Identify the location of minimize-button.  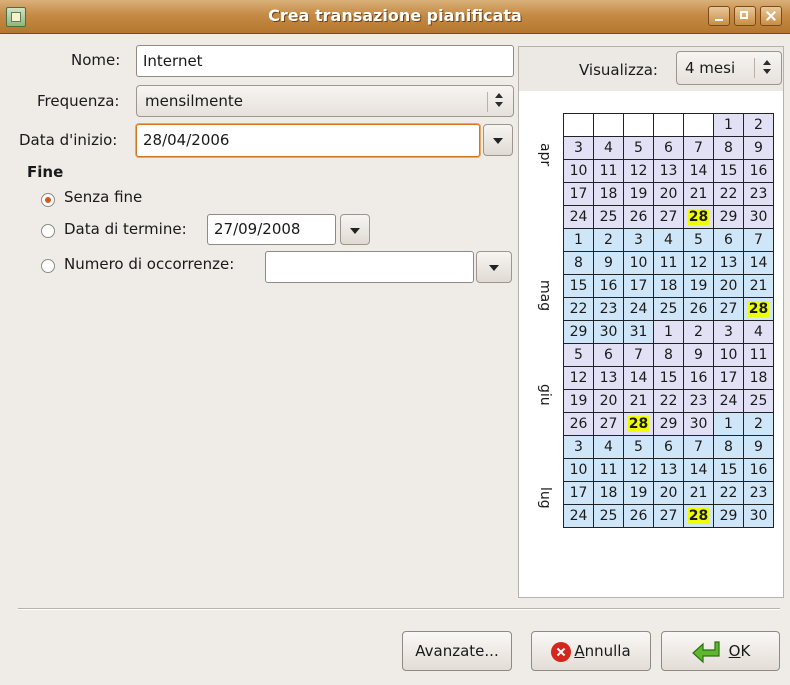
(719, 16).